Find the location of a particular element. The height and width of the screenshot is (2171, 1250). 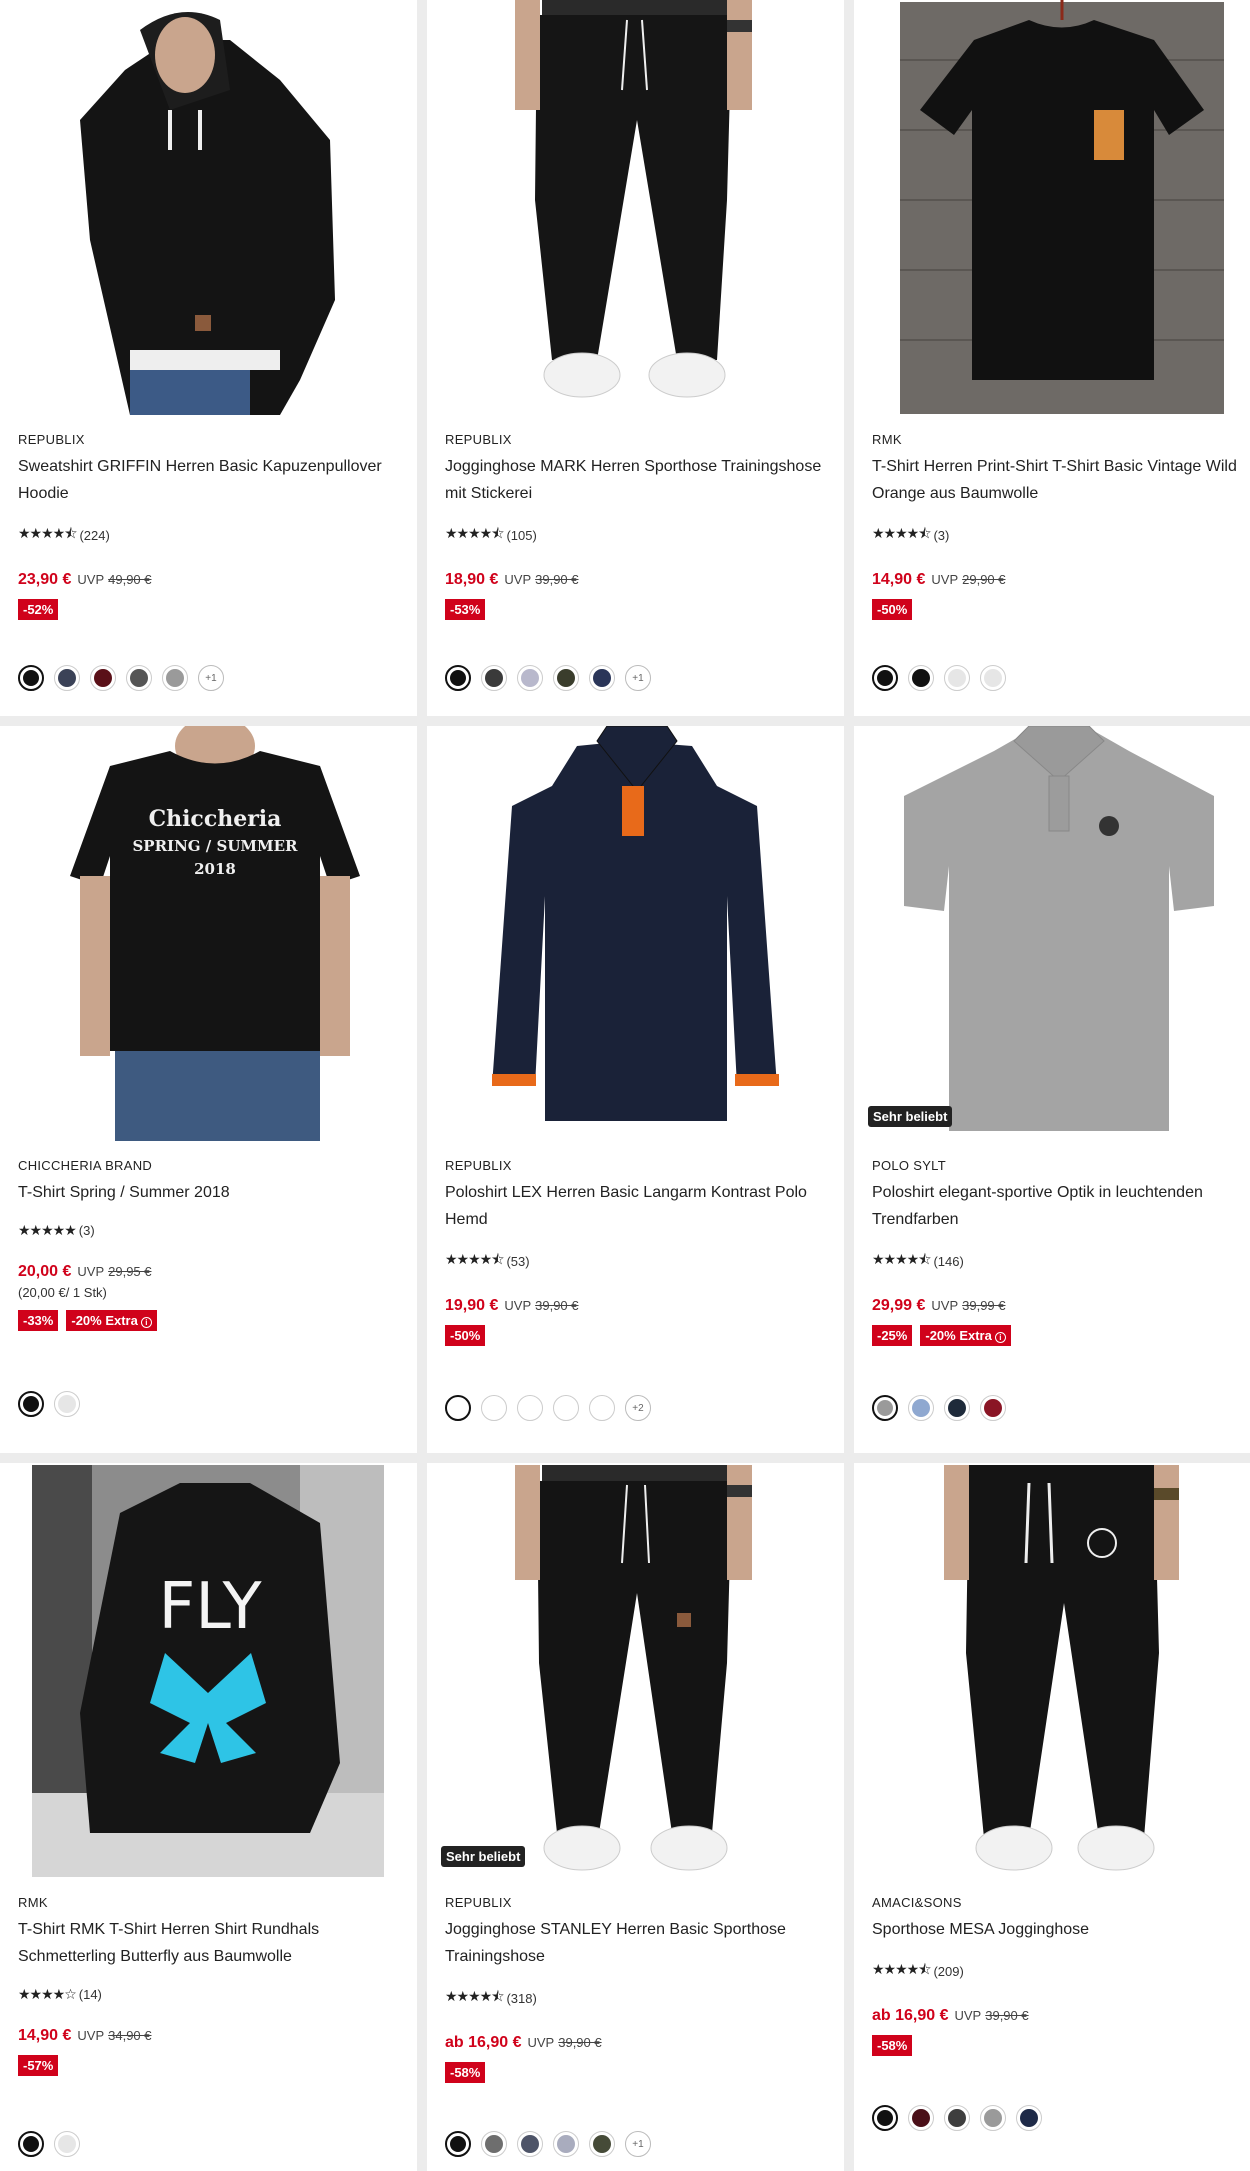

review-count: (318) is located at coordinates (521, 1998).